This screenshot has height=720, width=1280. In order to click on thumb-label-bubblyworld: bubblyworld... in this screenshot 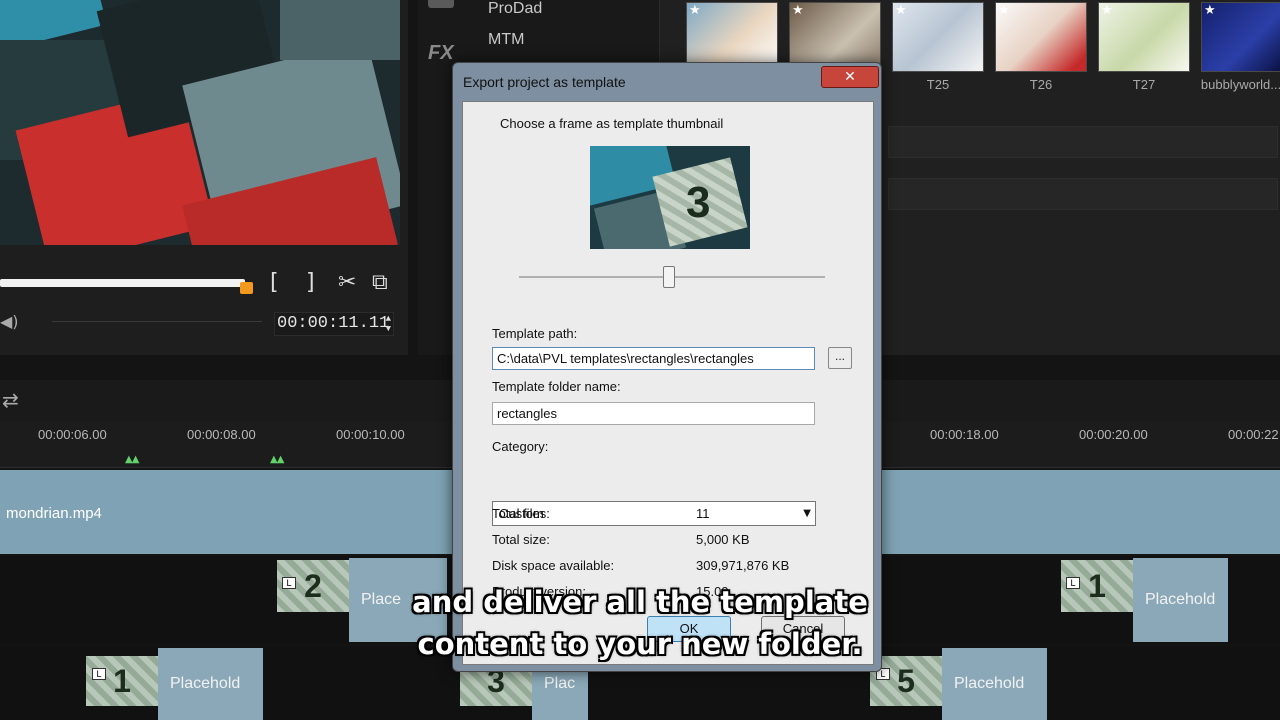, I will do `click(1240, 84)`.